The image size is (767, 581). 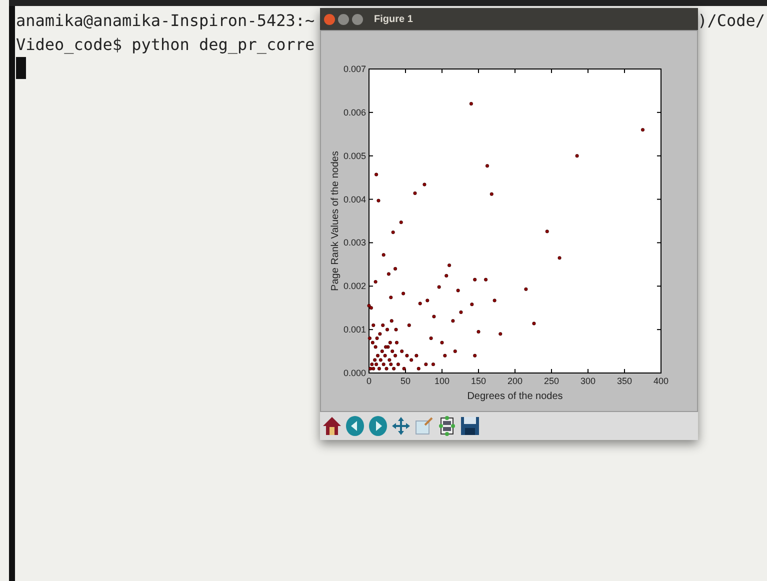 What do you see at coordinates (165, 21) in the screenshot?
I see `terminal-line: anamika@anamika-Inspiron-5423:~` at bounding box center [165, 21].